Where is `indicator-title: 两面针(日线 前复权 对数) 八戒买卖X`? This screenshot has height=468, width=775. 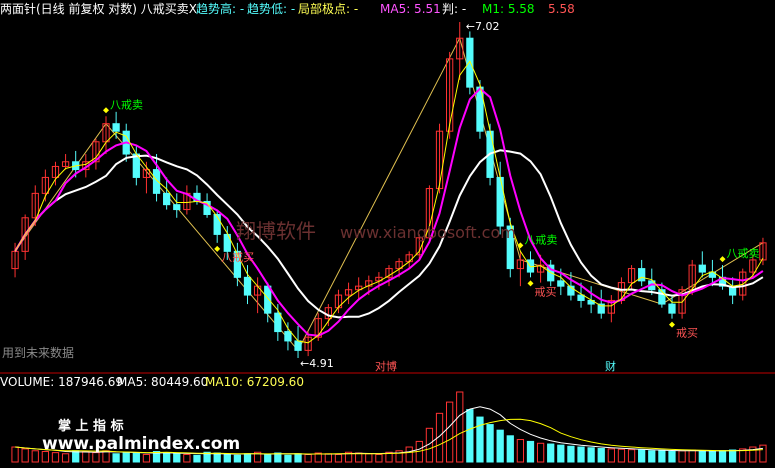
indicator-title: 两面针(日线 前复权 对数) 八戒买卖X is located at coordinates (98, 8).